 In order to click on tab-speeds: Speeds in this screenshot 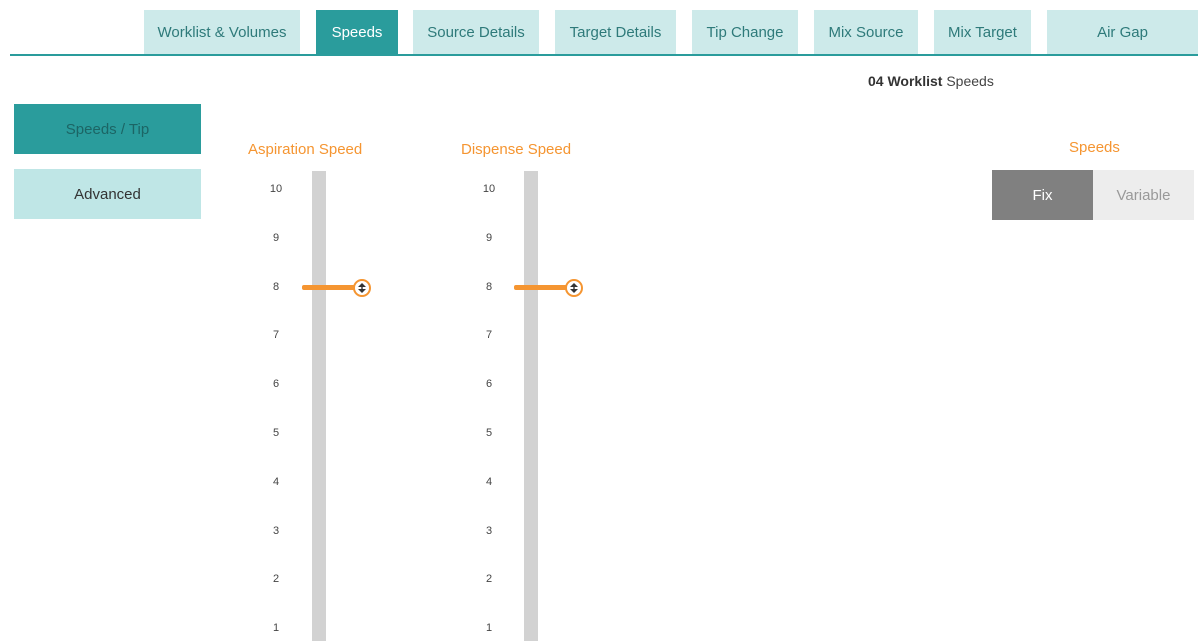, I will do `click(357, 32)`.